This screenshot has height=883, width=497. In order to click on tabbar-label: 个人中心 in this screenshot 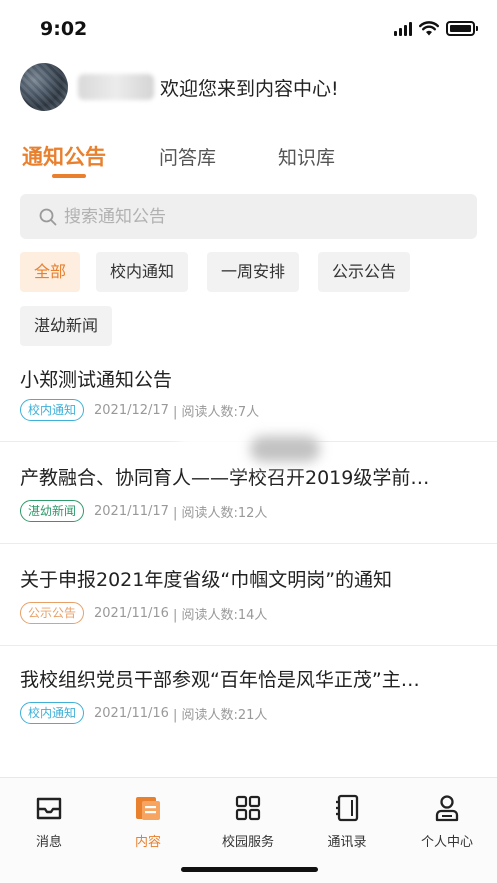, I will do `click(446, 842)`.